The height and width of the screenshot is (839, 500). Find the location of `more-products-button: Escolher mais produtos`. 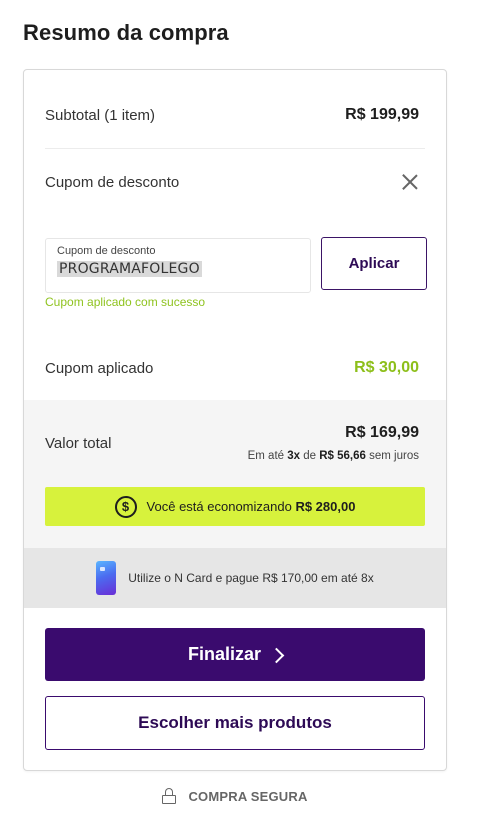

more-products-button: Escolher mais produtos is located at coordinates (235, 723).